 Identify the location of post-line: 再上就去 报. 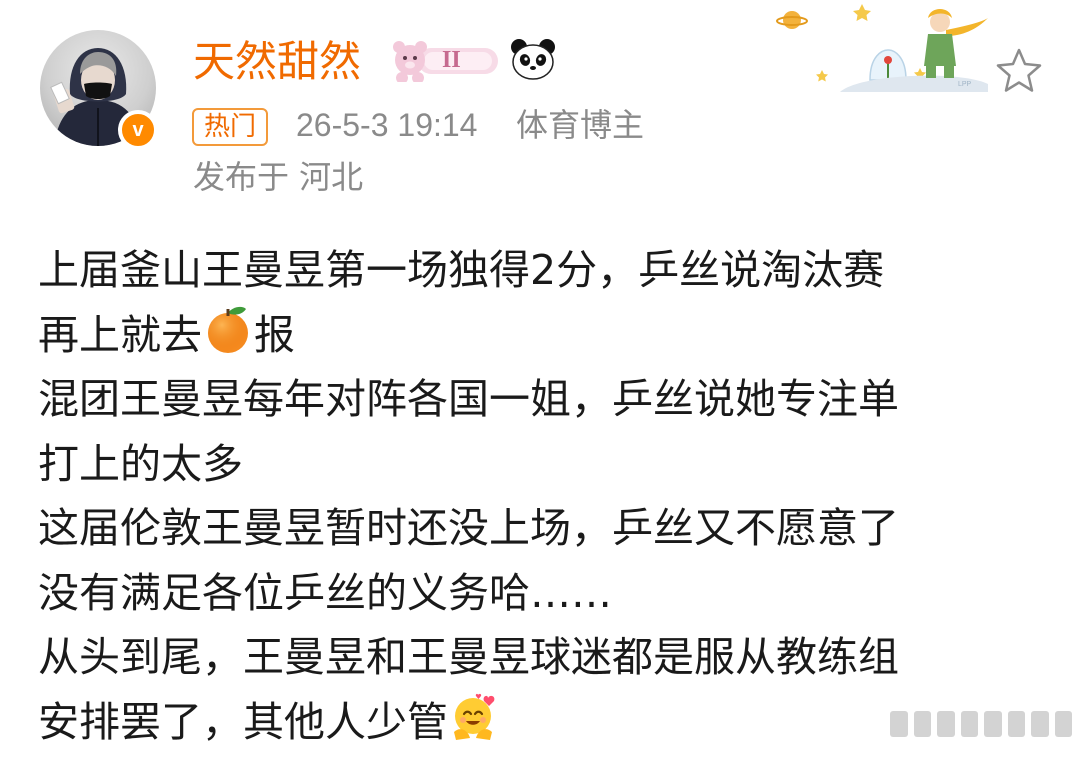
(548, 335).